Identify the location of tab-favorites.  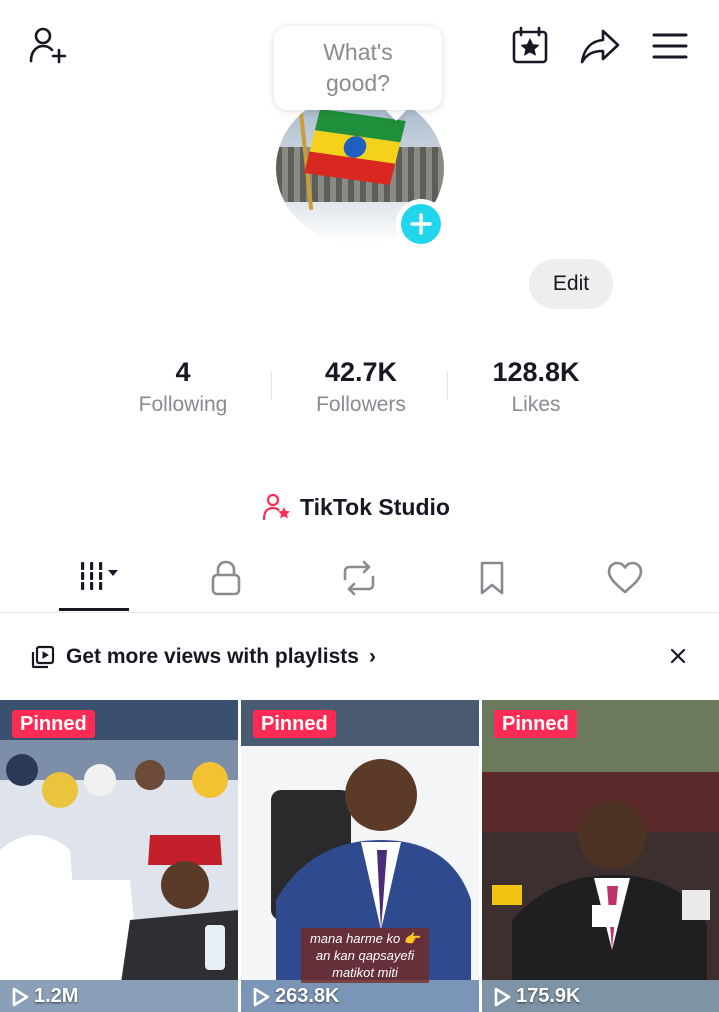
(492, 578).